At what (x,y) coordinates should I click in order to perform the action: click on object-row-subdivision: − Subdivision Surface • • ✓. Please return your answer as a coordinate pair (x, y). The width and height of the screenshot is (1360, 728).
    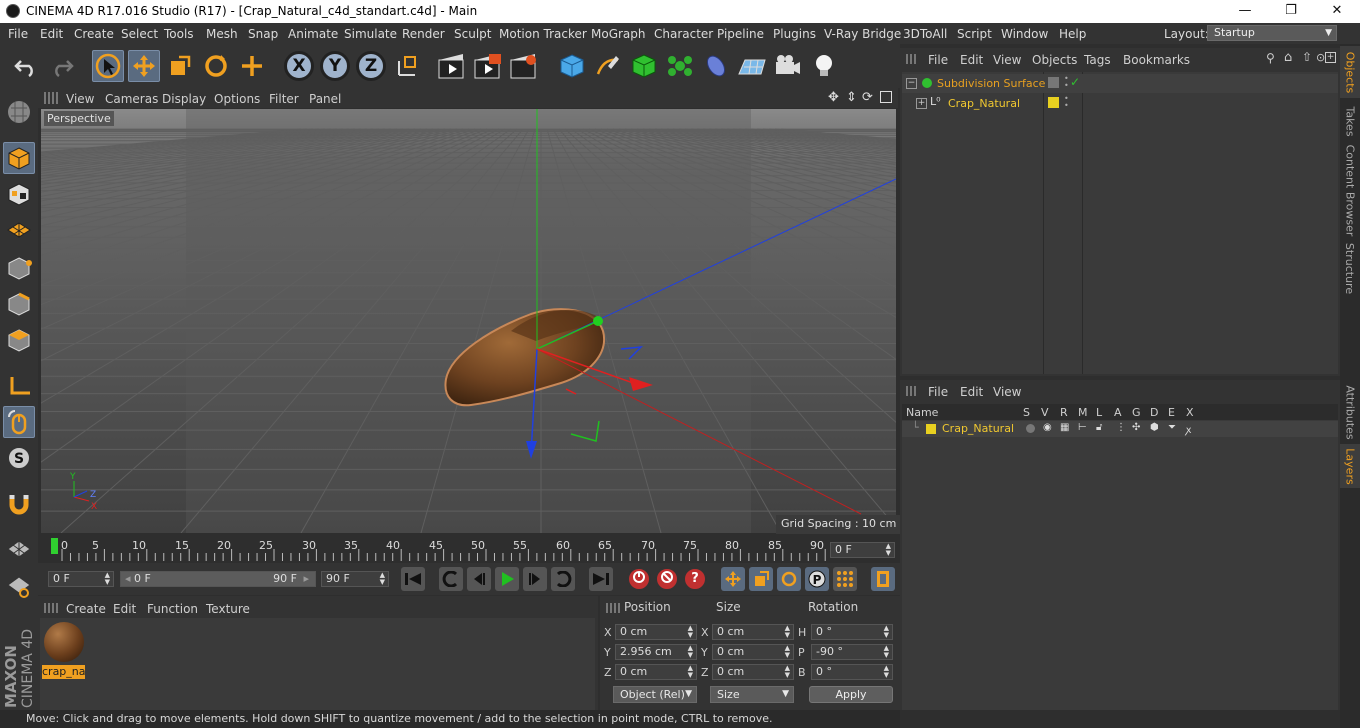
    Looking at the image, I should click on (1120, 83).